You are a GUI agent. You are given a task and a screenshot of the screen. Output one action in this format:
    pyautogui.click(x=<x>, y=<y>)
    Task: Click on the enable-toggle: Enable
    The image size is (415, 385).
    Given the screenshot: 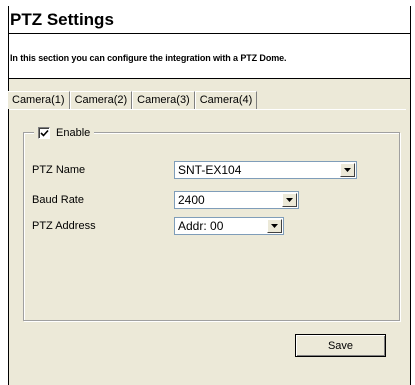 What is the action you would take?
    pyautogui.click(x=64, y=133)
    